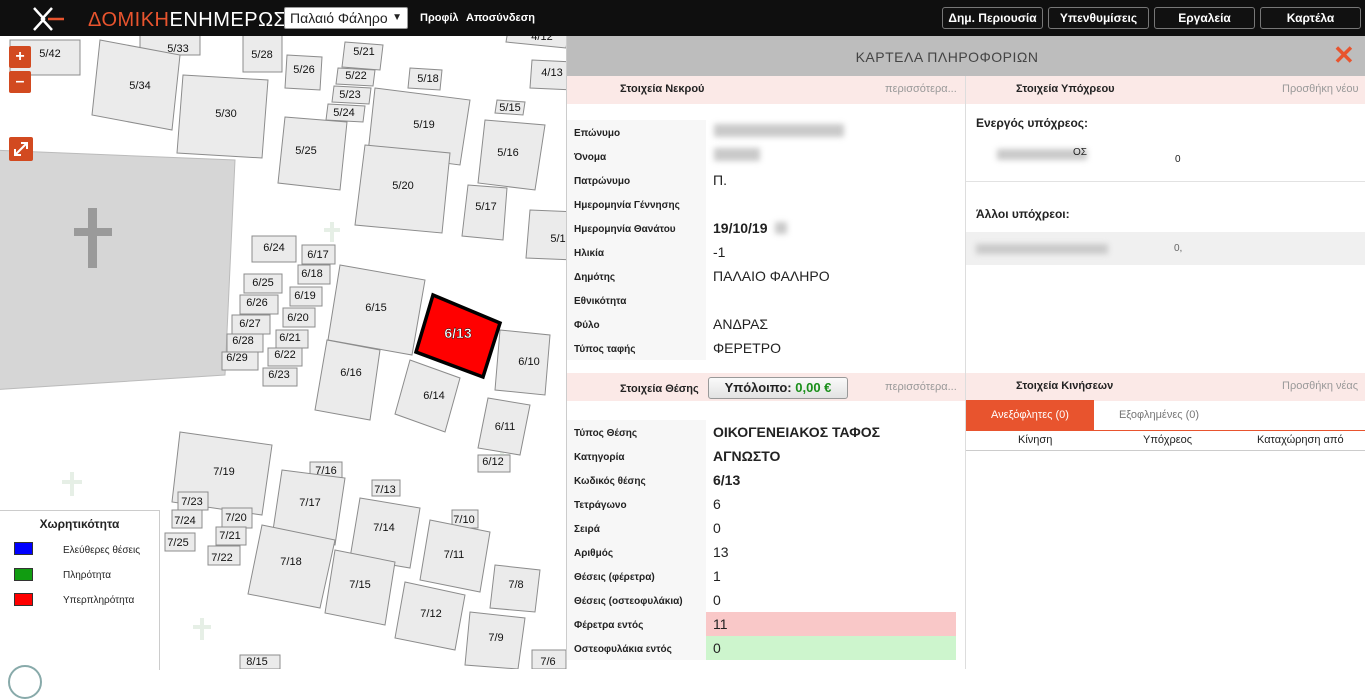 The width and height of the screenshot is (1365, 699). Describe the element at coordinates (223, 472) in the screenshot. I see `plot-label: 7/19` at that location.